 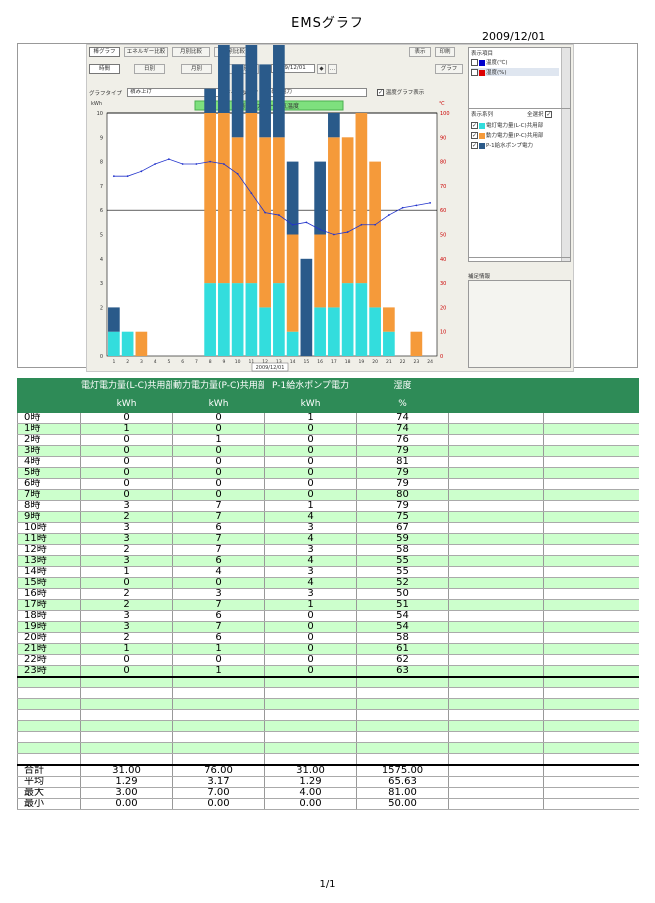 What do you see at coordinates (196, 362) in the screenshot?
I see `x-tick-label: 7` at bounding box center [196, 362].